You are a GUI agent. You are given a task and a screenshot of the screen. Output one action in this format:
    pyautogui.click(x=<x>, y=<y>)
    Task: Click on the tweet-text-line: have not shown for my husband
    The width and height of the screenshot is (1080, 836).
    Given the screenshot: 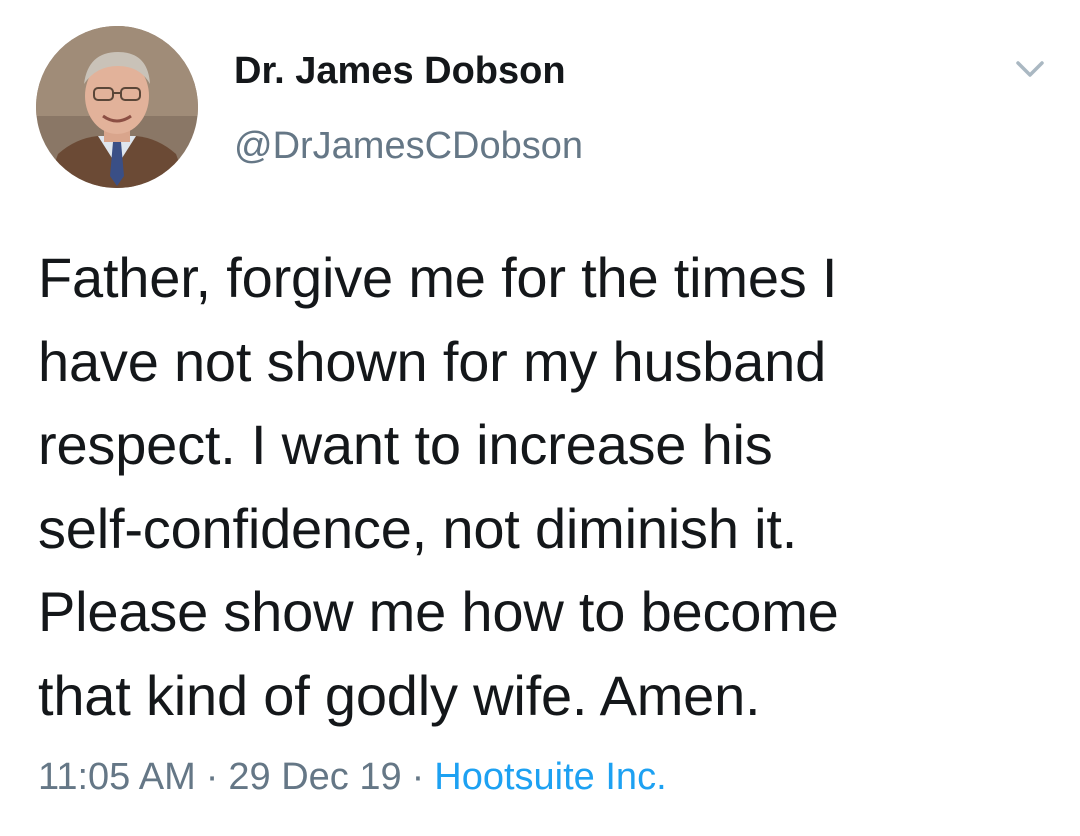 What is the action you would take?
    pyautogui.click(x=432, y=361)
    